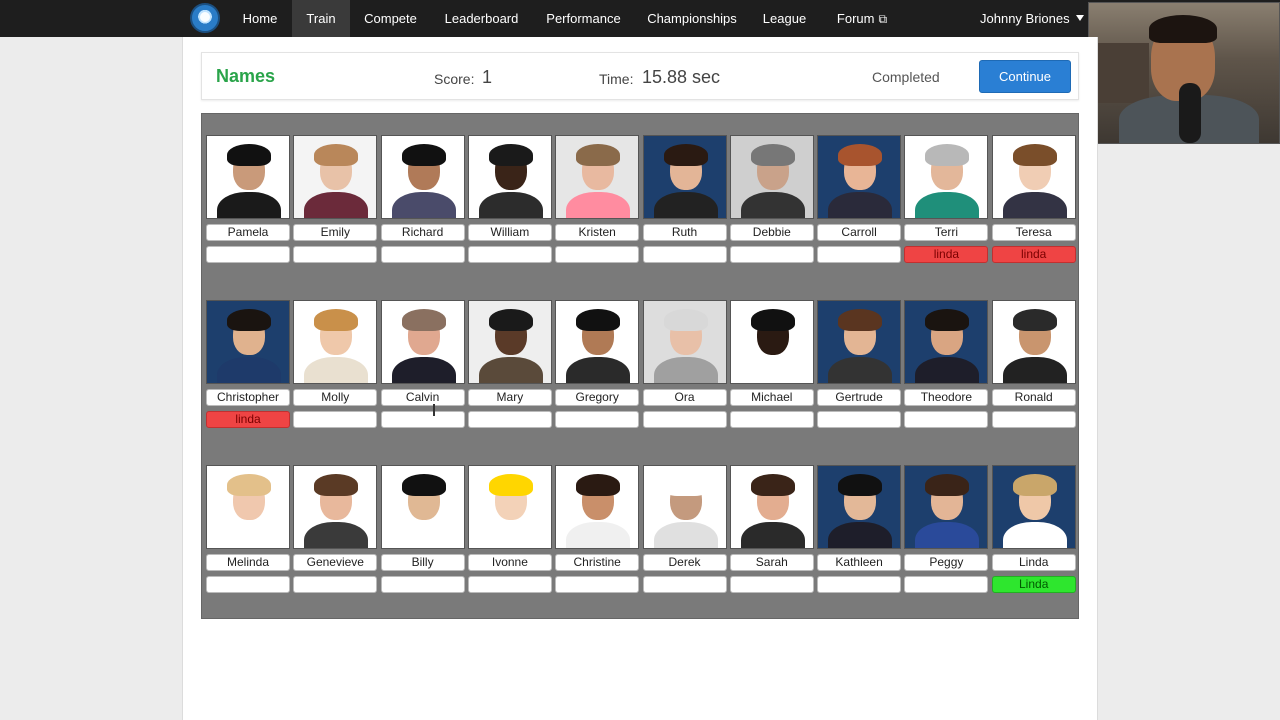 The height and width of the screenshot is (720, 1280). What do you see at coordinates (859, 562) in the screenshot?
I see `name-label: Kathleen` at bounding box center [859, 562].